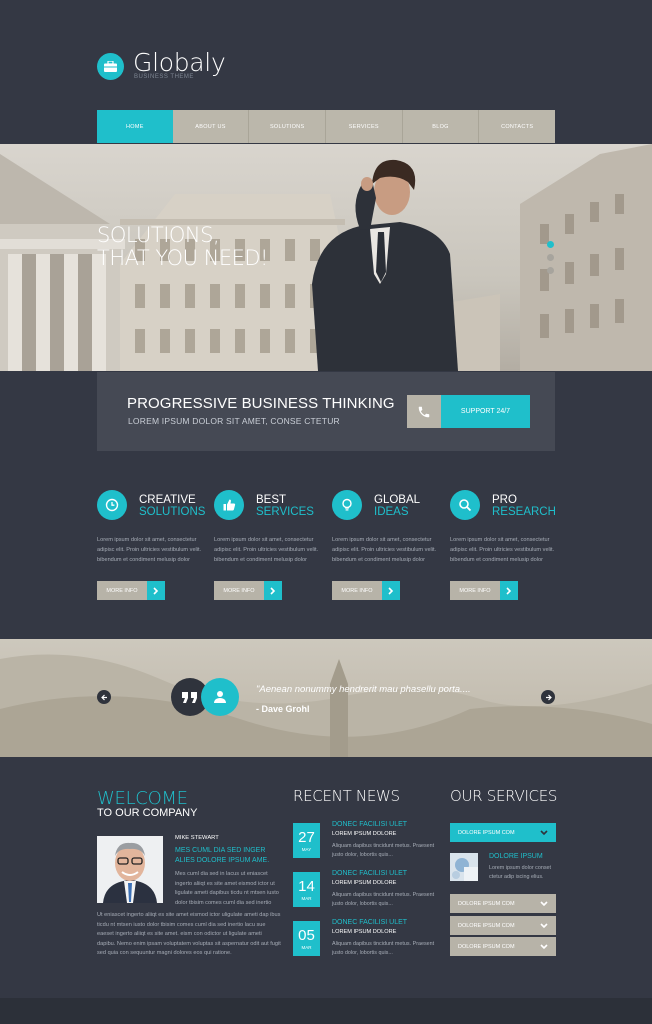 The image size is (652, 1024). I want to click on news-title: RECENT NEWS, so click(346, 796).